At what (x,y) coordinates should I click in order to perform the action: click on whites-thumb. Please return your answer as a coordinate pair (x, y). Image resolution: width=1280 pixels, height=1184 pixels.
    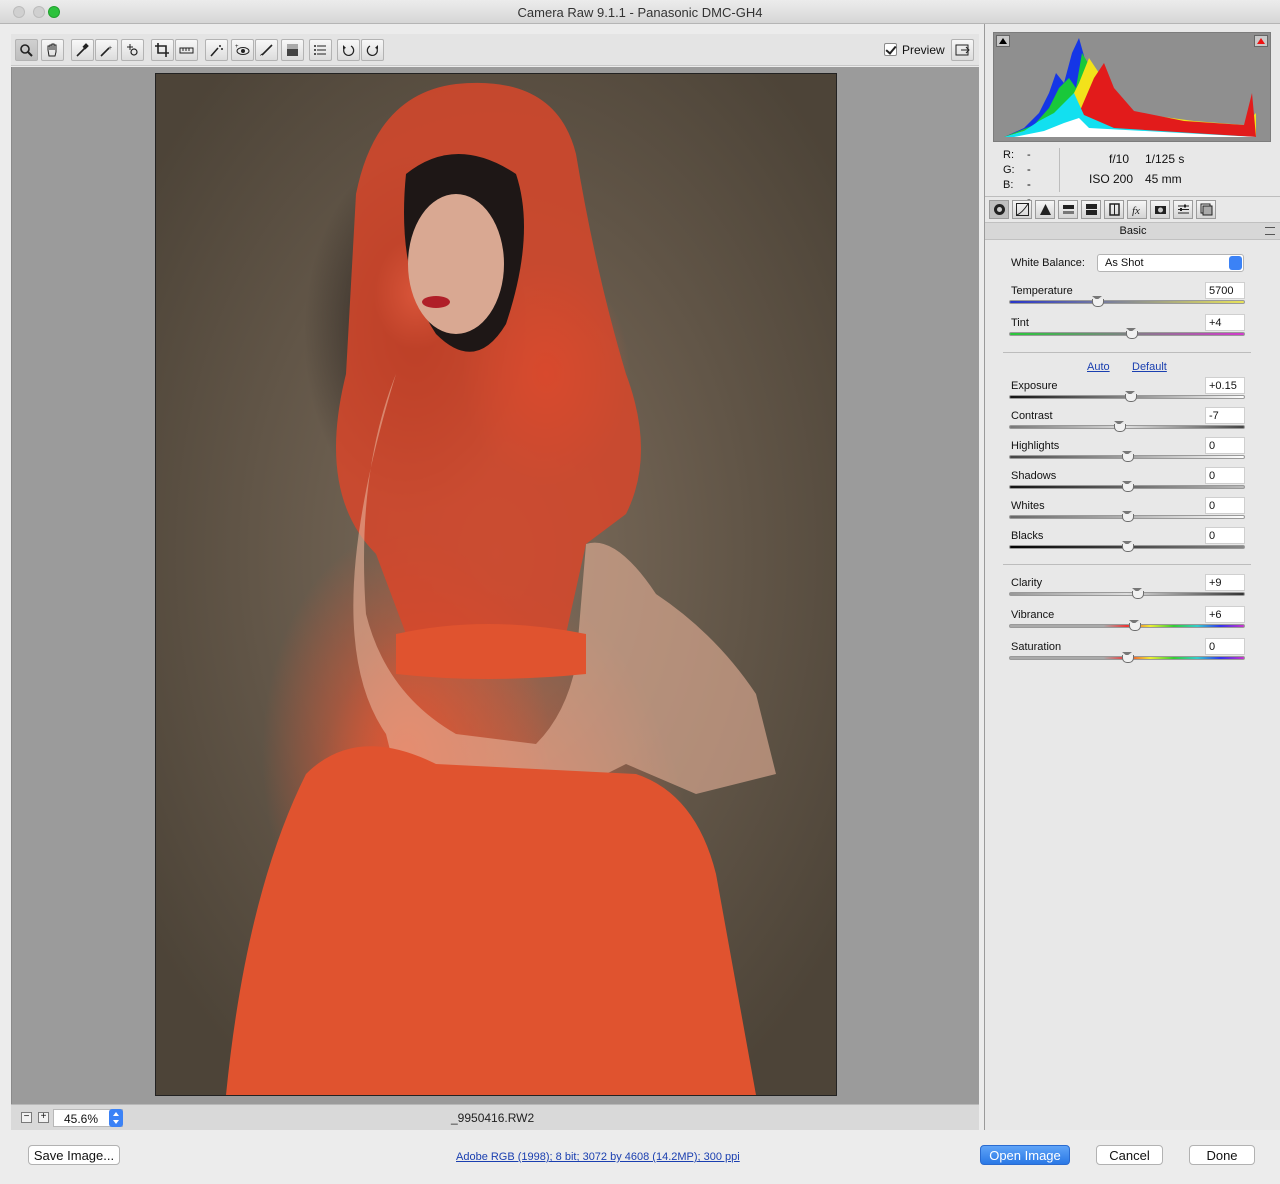
    Looking at the image, I should click on (1128, 516).